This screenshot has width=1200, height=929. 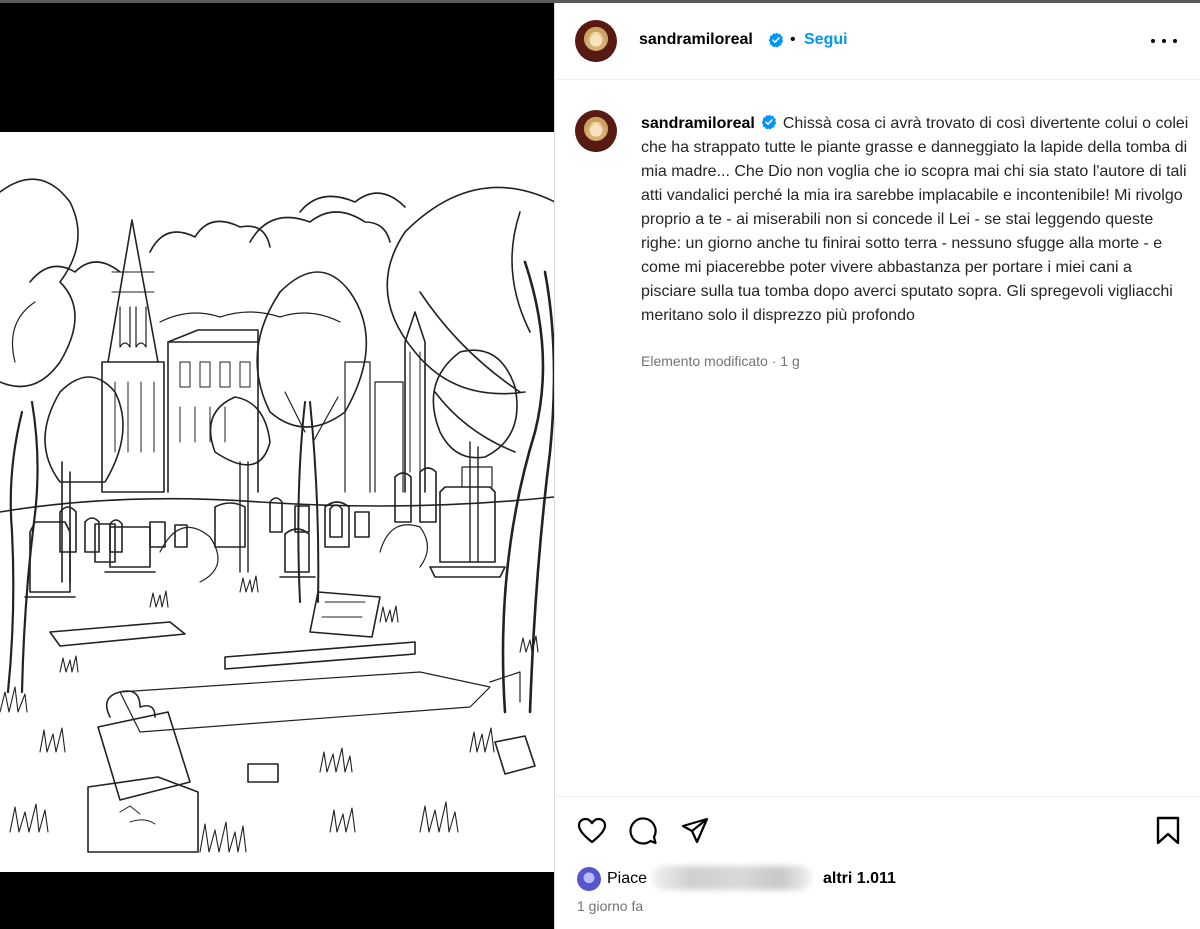 What do you see at coordinates (695, 831) in the screenshot?
I see `paper-plane-icon` at bounding box center [695, 831].